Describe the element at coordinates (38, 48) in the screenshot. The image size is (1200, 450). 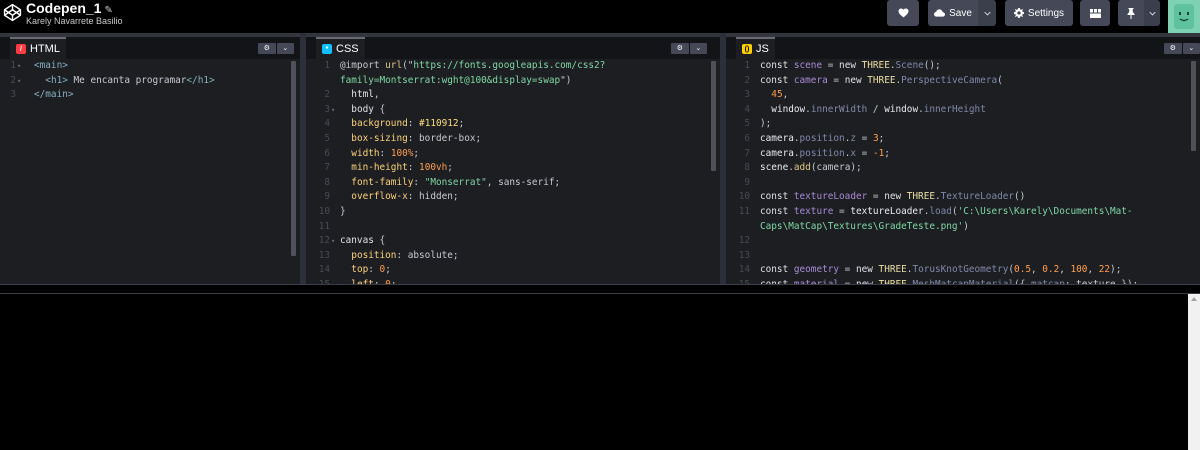
I see `html-editor-tab: / HTML` at that location.